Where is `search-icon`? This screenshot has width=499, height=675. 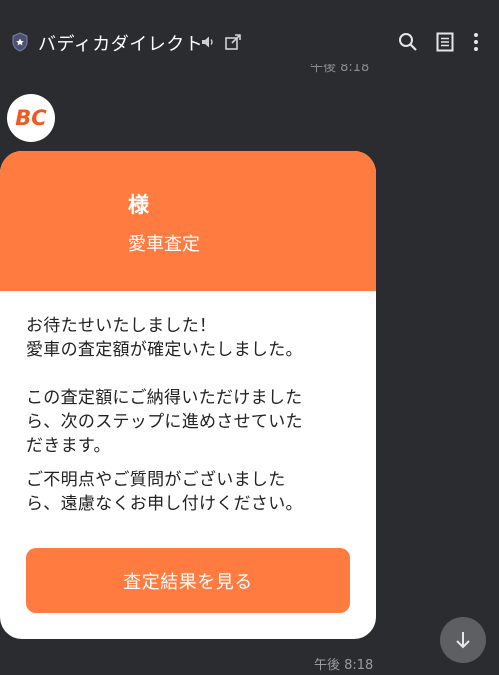 search-icon is located at coordinates (408, 42).